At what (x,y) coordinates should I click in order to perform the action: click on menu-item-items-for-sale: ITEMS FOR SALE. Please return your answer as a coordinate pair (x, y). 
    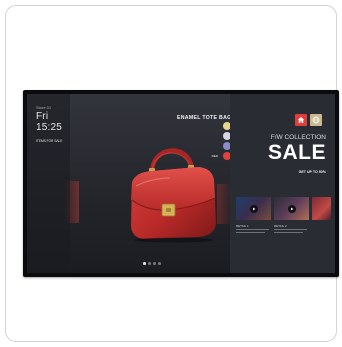
    Looking at the image, I should click on (49, 141).